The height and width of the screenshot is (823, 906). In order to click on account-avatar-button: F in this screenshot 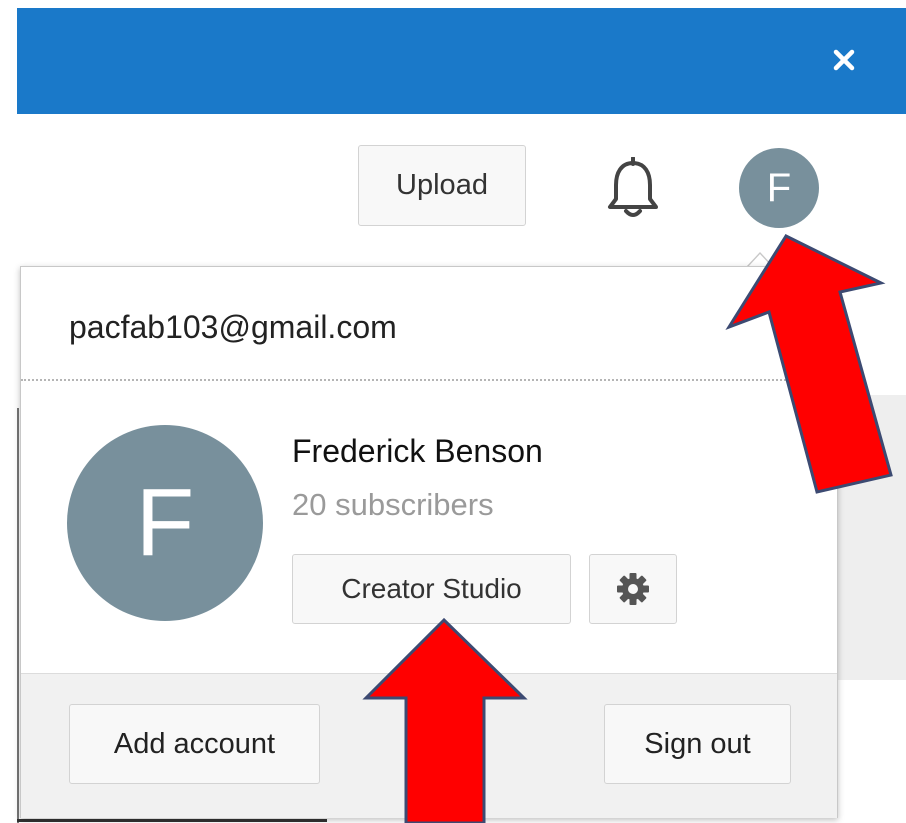, I will do `click(779, 188)`.